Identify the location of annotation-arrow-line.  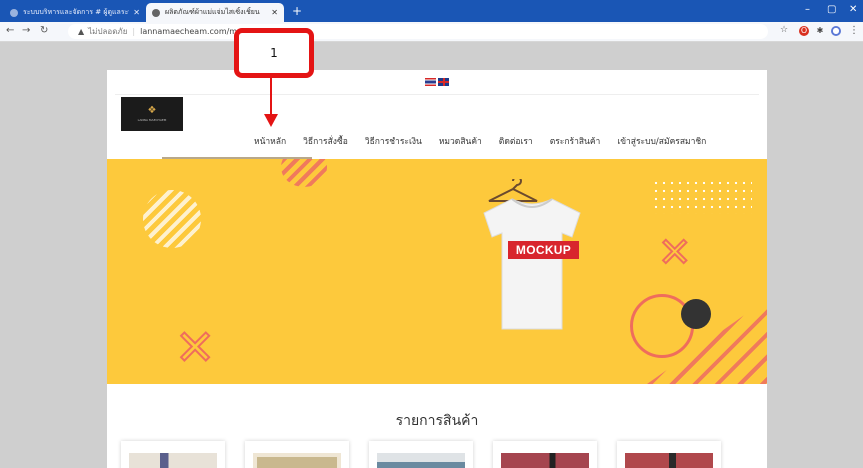
(271, 97).